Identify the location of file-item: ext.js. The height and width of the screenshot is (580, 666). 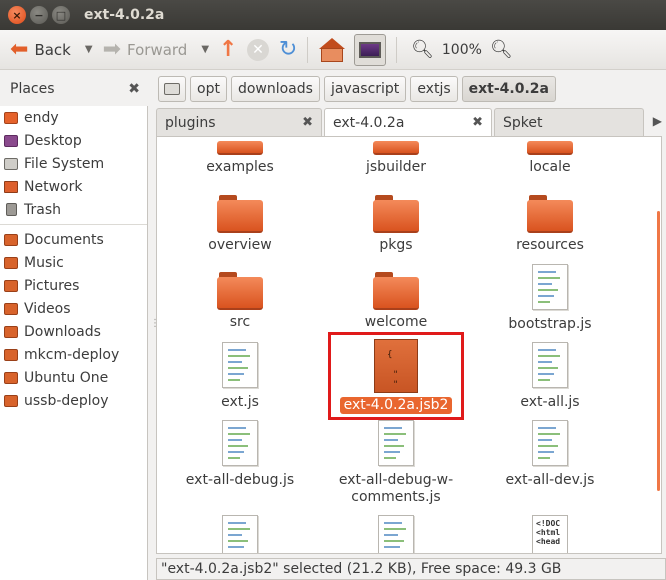
(240, 376).